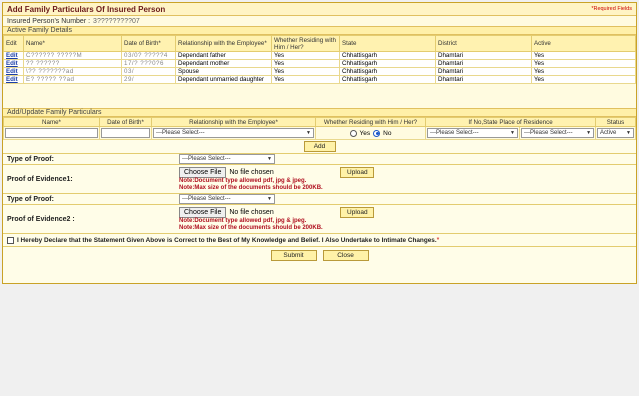 Image resolution: width=639 pixels, height=396 pixels. What do you see at coordinates (30, 199) in the screenshot?
I see `proof2-type-label: Type of Proof:` at bounding box center [30, 199].